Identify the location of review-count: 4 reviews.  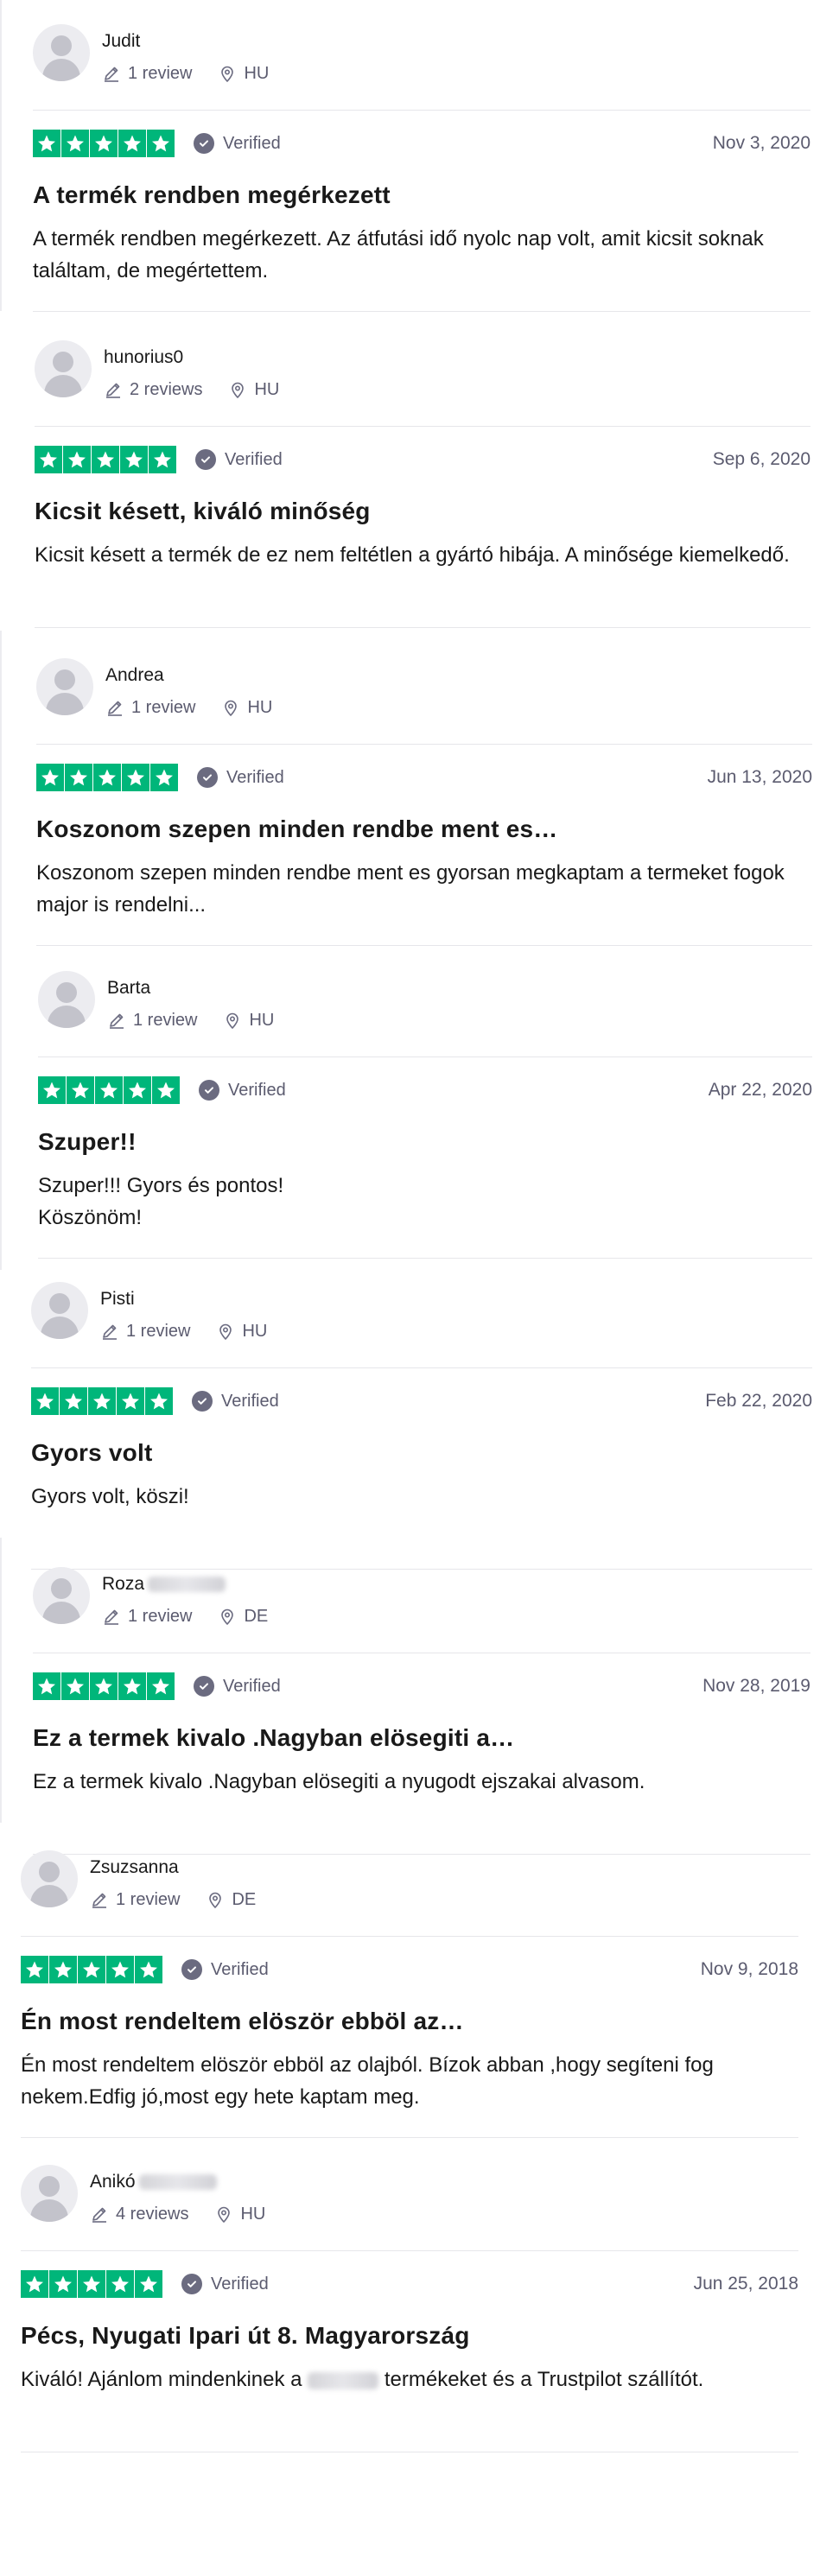
(152, 2214).